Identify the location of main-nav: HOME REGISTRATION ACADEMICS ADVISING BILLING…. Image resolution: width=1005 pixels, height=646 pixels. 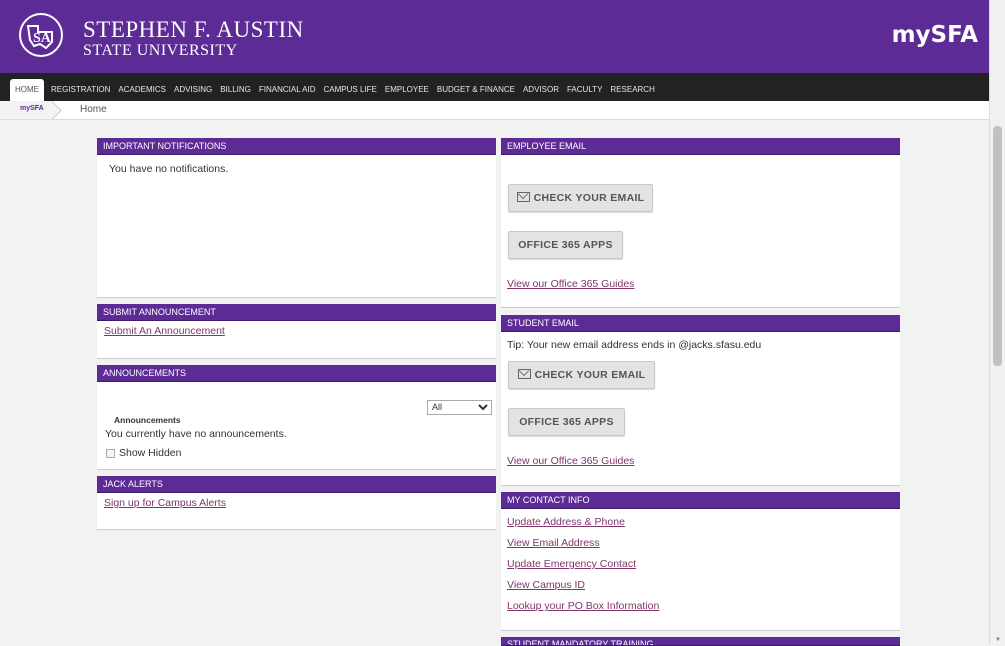
(495, 87).